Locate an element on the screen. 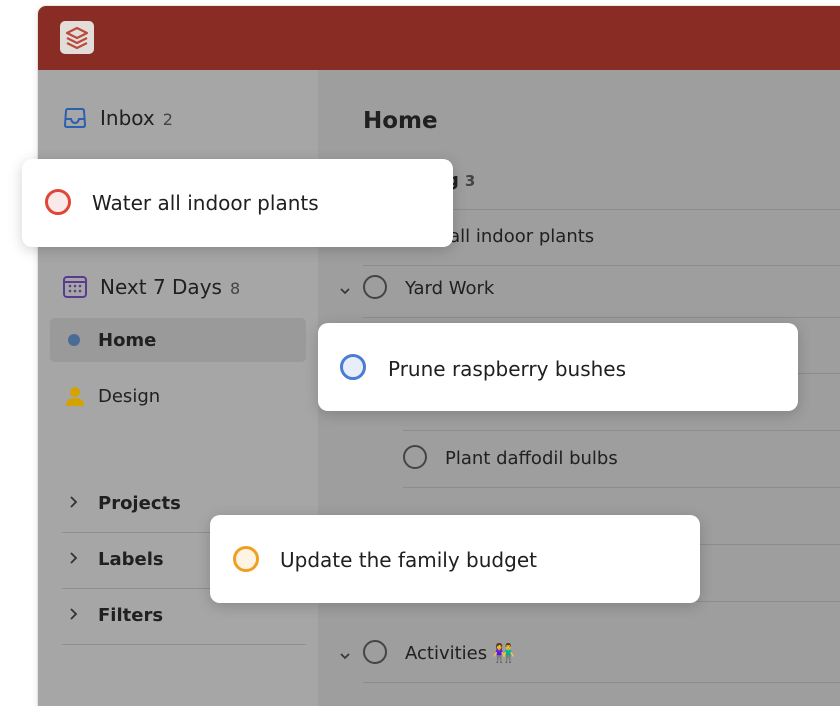  page-title: Home is located at coordinates (400, 121).